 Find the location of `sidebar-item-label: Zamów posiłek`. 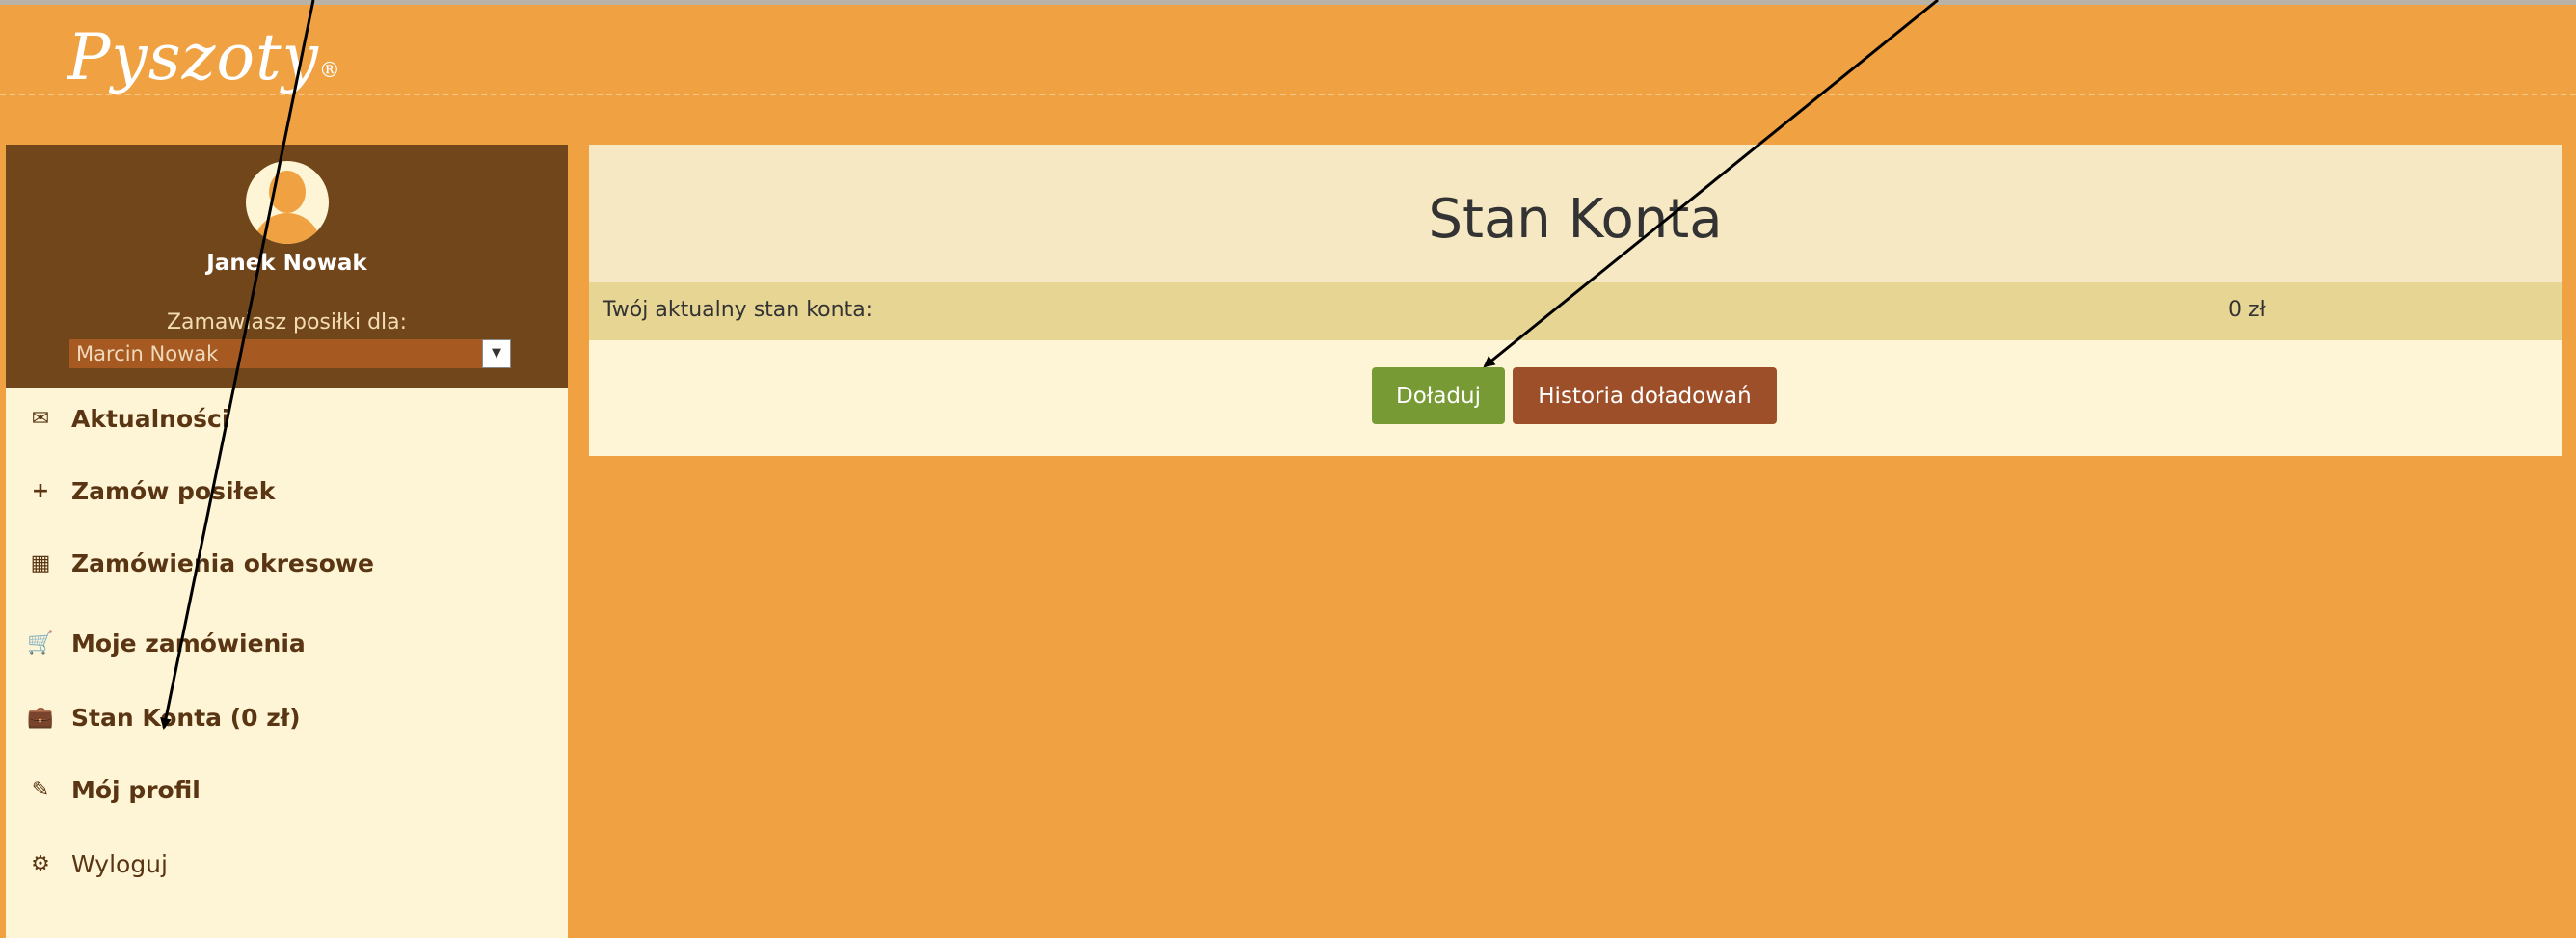

sidebar-item-label: Zamów posiłek is located at coordinates (174, 490).